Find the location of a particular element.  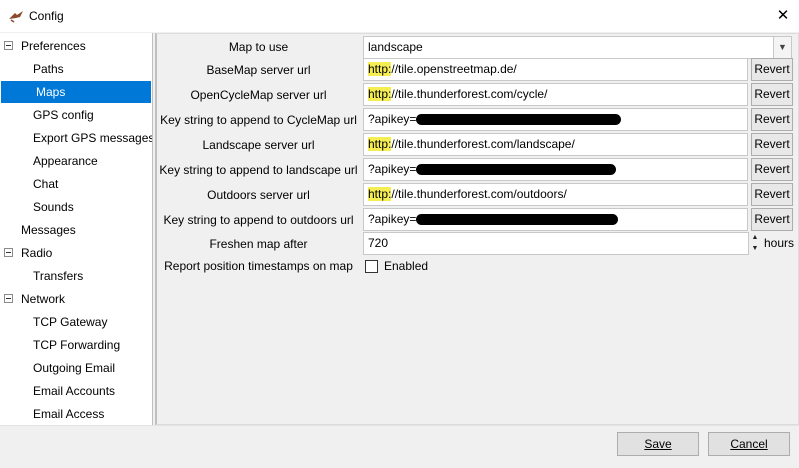

landscape-key-field: ?apikey= is located at coordinates (555, 169).